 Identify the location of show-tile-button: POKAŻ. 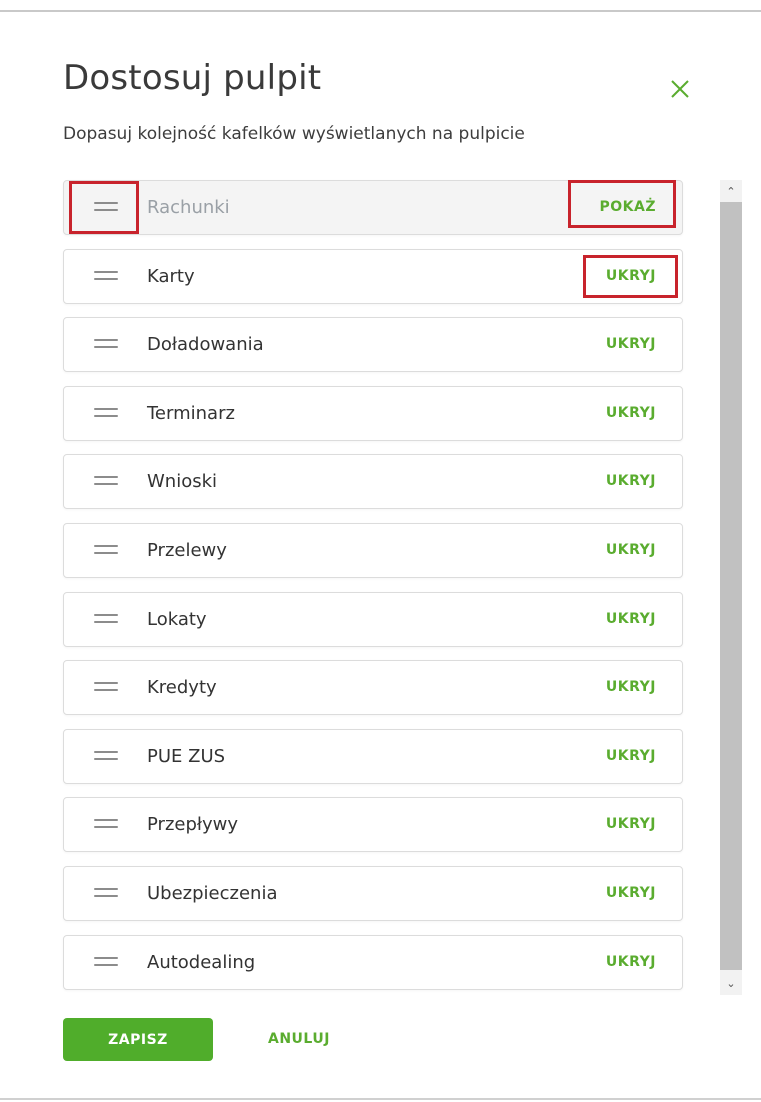
(628, 207).